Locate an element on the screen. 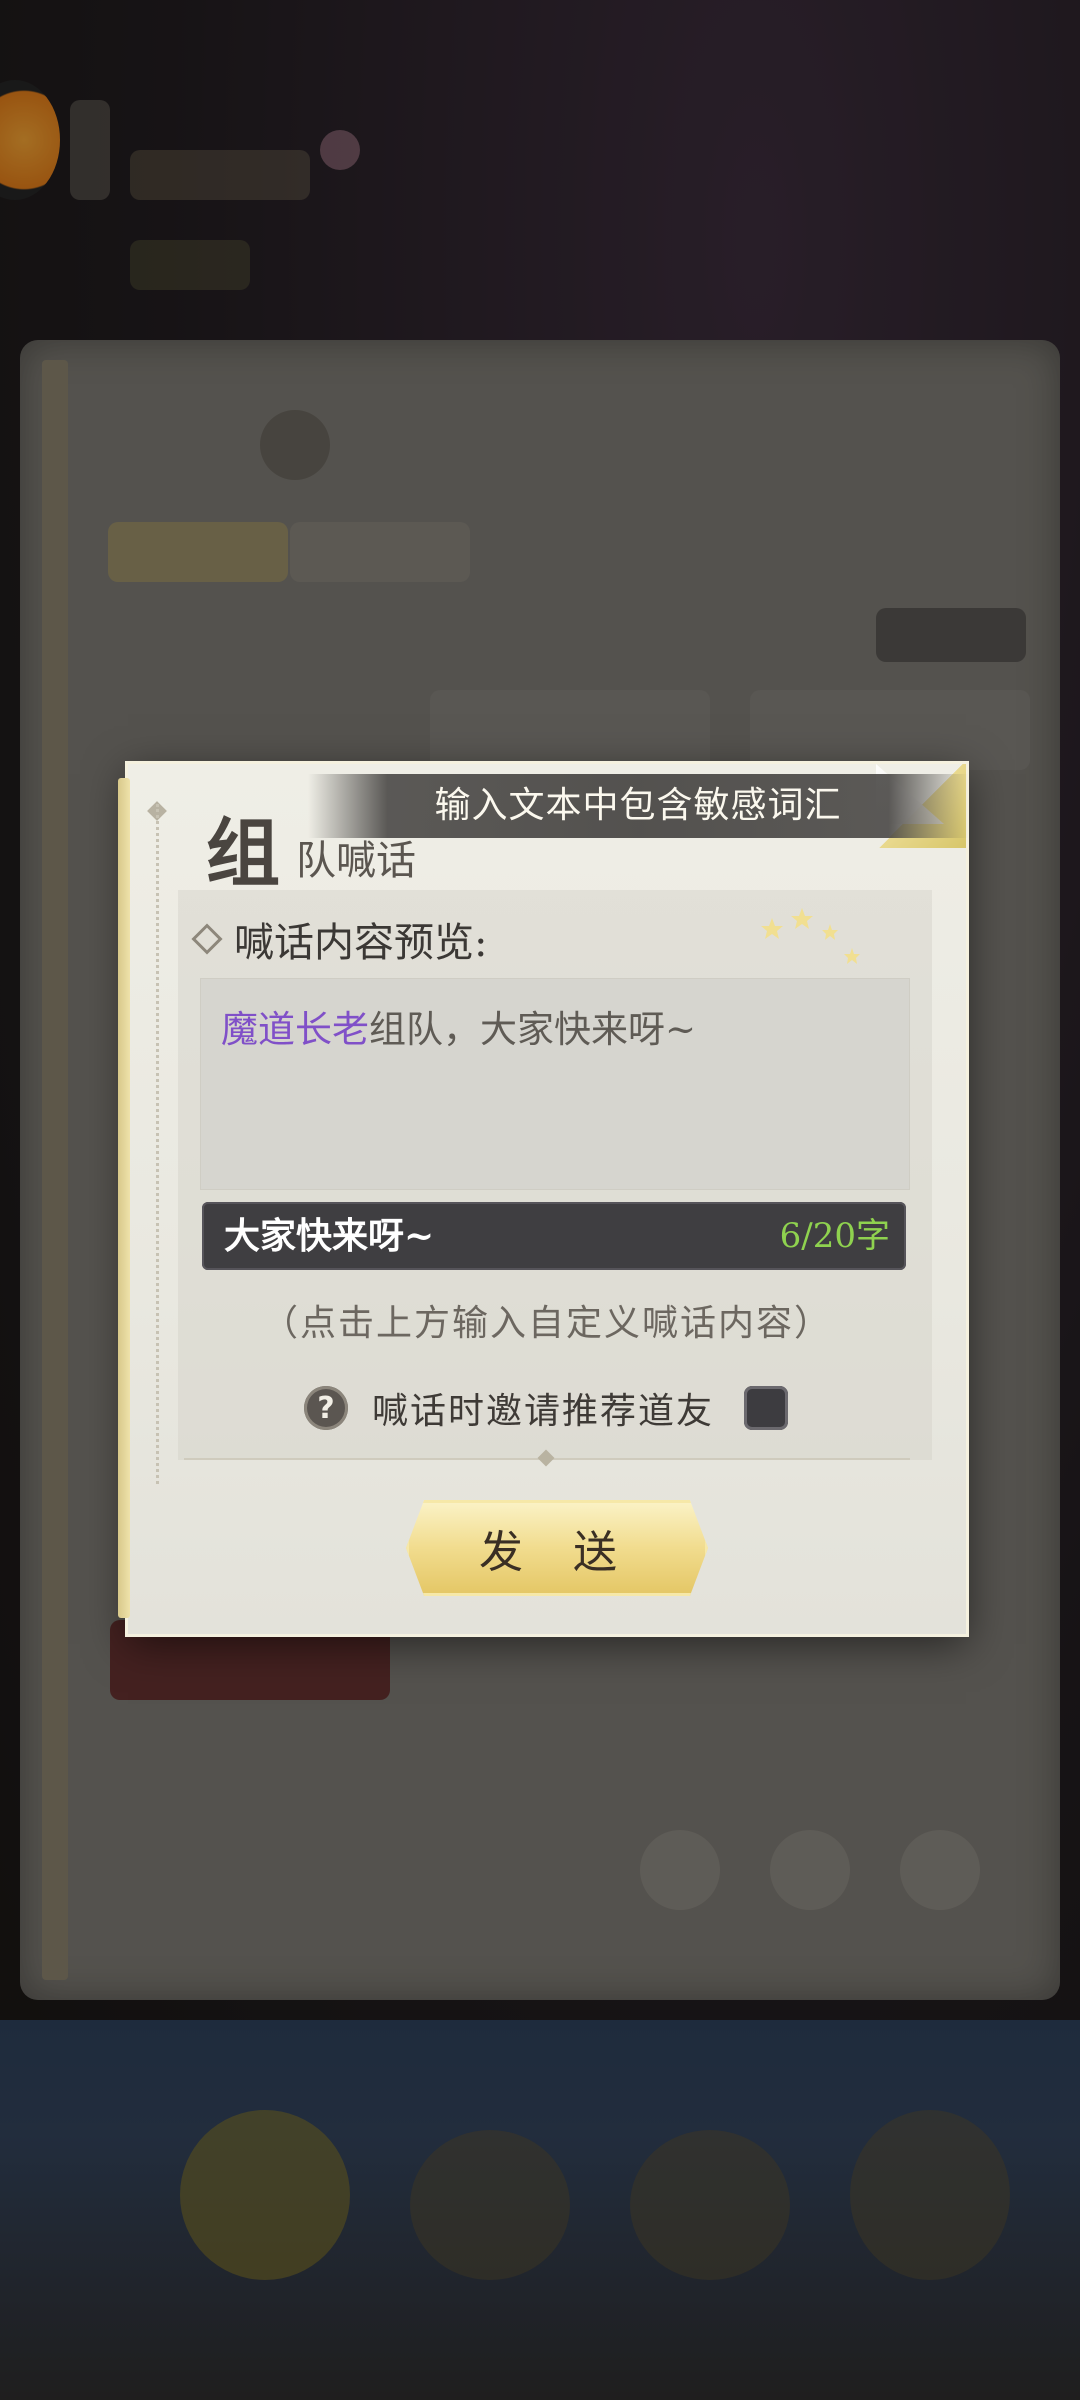  invite-row: ? 喊话时邀请推荐道友 is located at coordinates (546, 1408).